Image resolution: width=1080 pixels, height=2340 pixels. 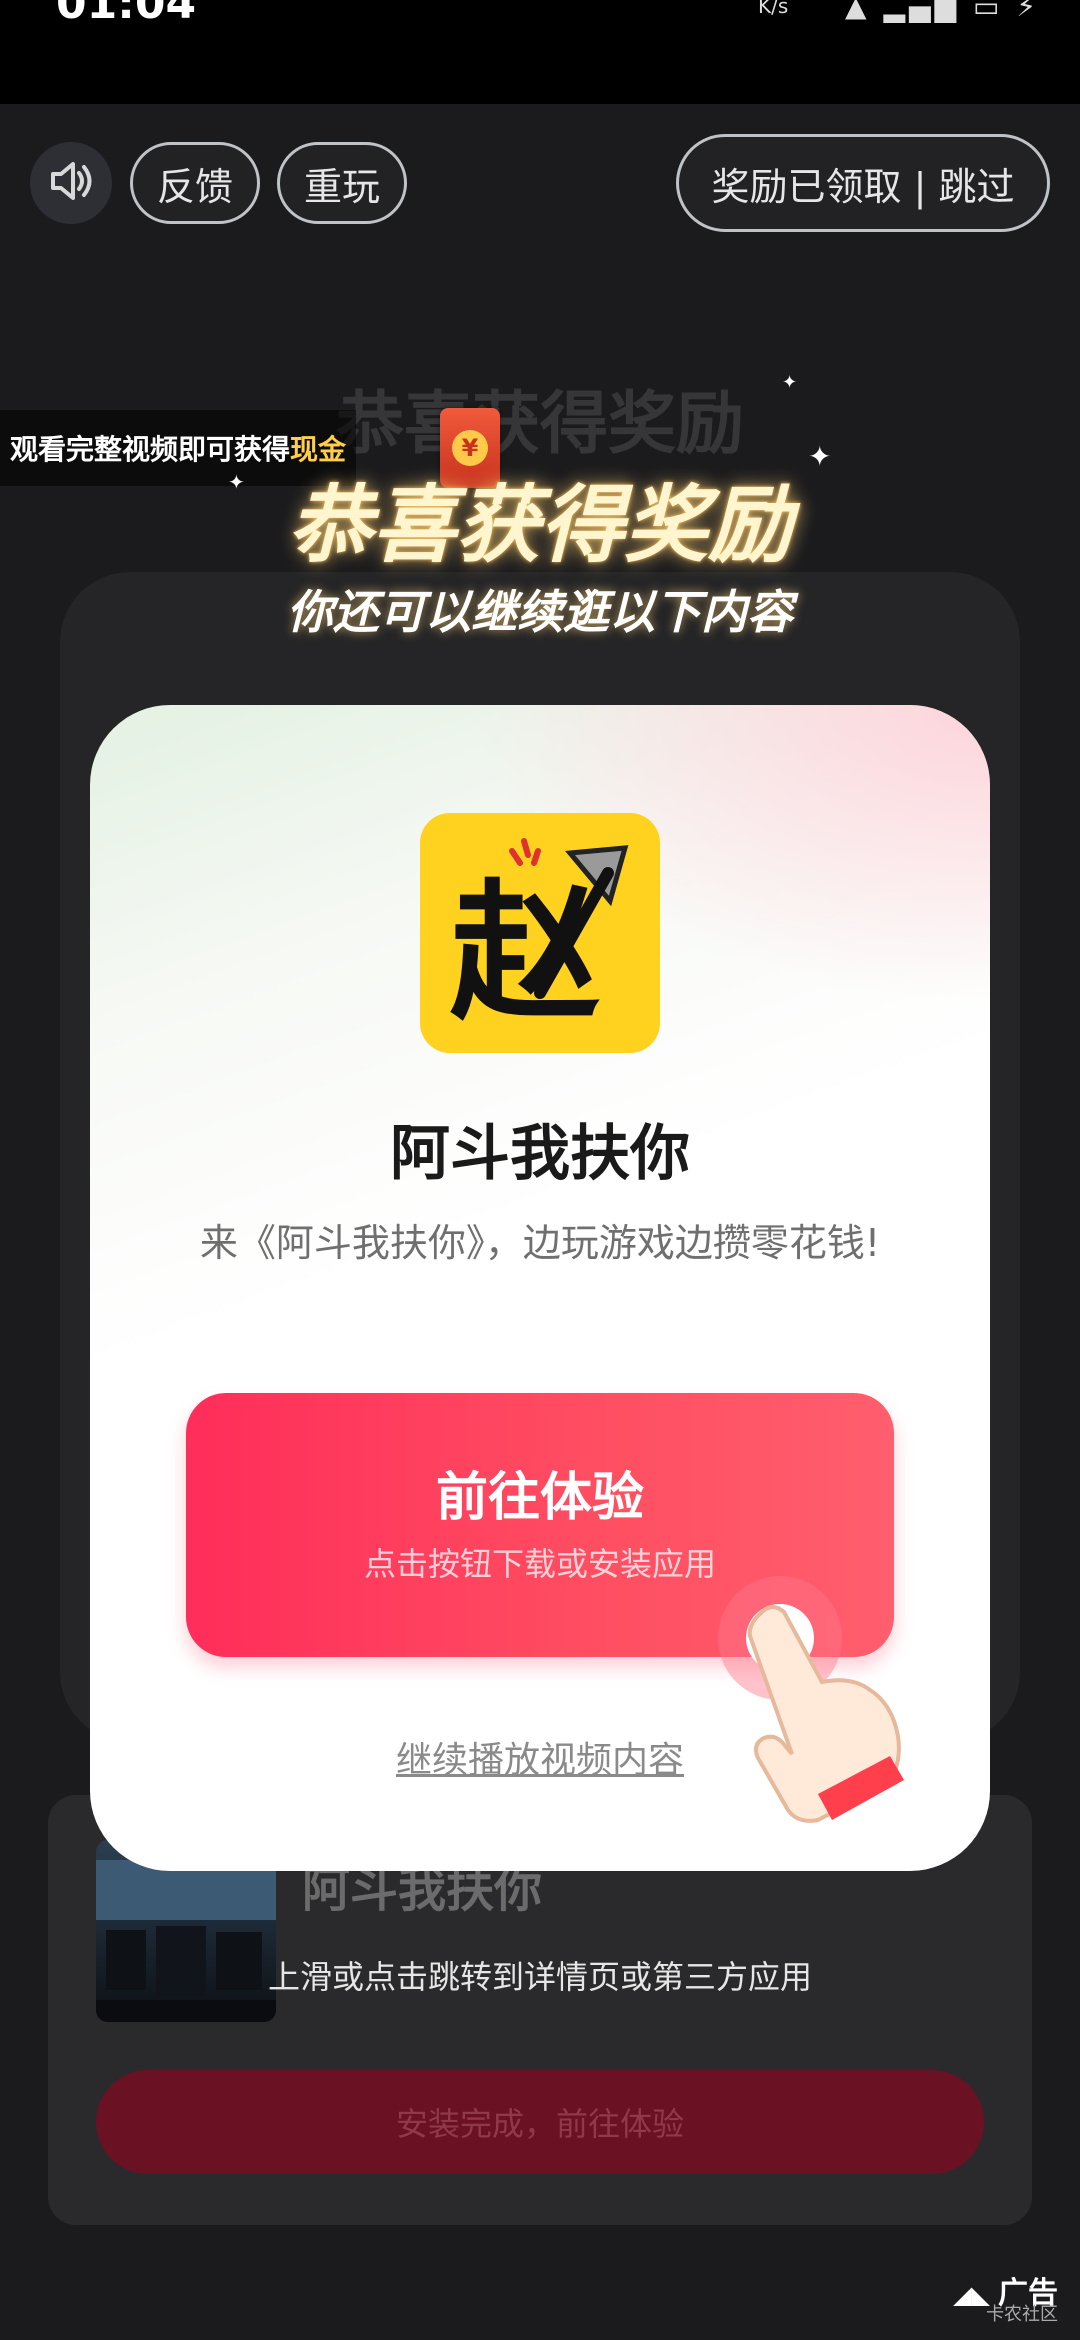 I want to click on status-time: 01:04, so click(x=126, y=14).